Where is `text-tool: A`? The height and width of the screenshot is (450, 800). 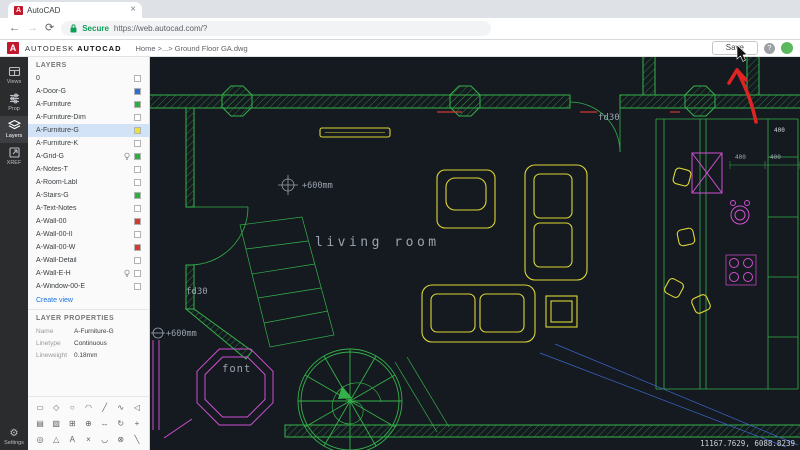
text-tool: A is located at coordinates (72, 439).